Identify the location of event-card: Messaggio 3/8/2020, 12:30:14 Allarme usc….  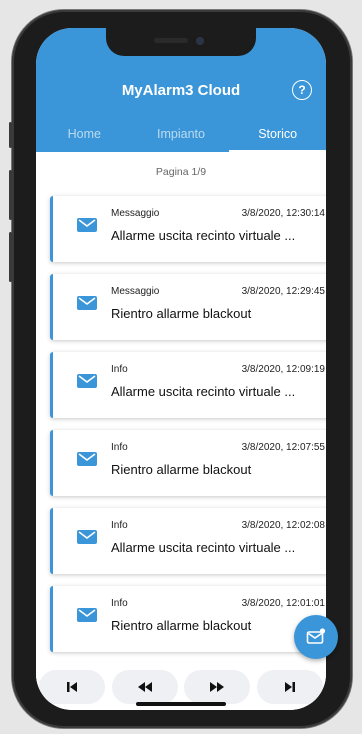
(188, 229).